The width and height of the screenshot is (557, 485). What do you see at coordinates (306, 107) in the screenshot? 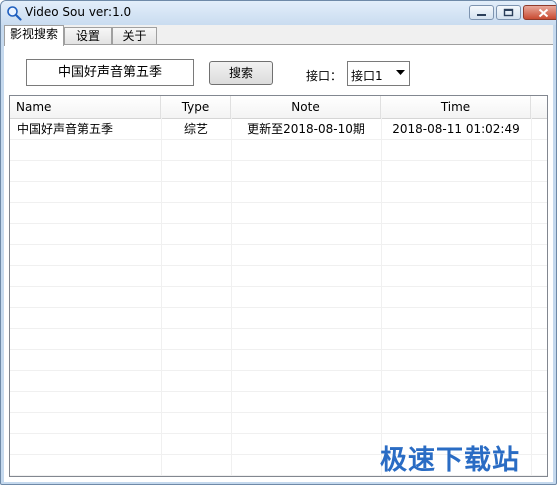
I see `column-header-note: Note` at bounding box center [306, 107].